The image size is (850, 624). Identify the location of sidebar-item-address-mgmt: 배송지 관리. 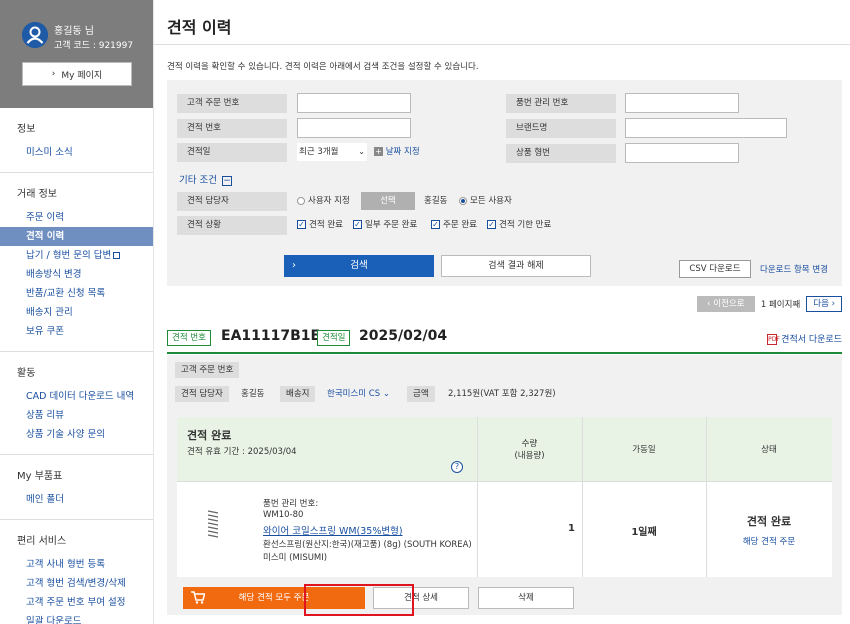
(76, 312).